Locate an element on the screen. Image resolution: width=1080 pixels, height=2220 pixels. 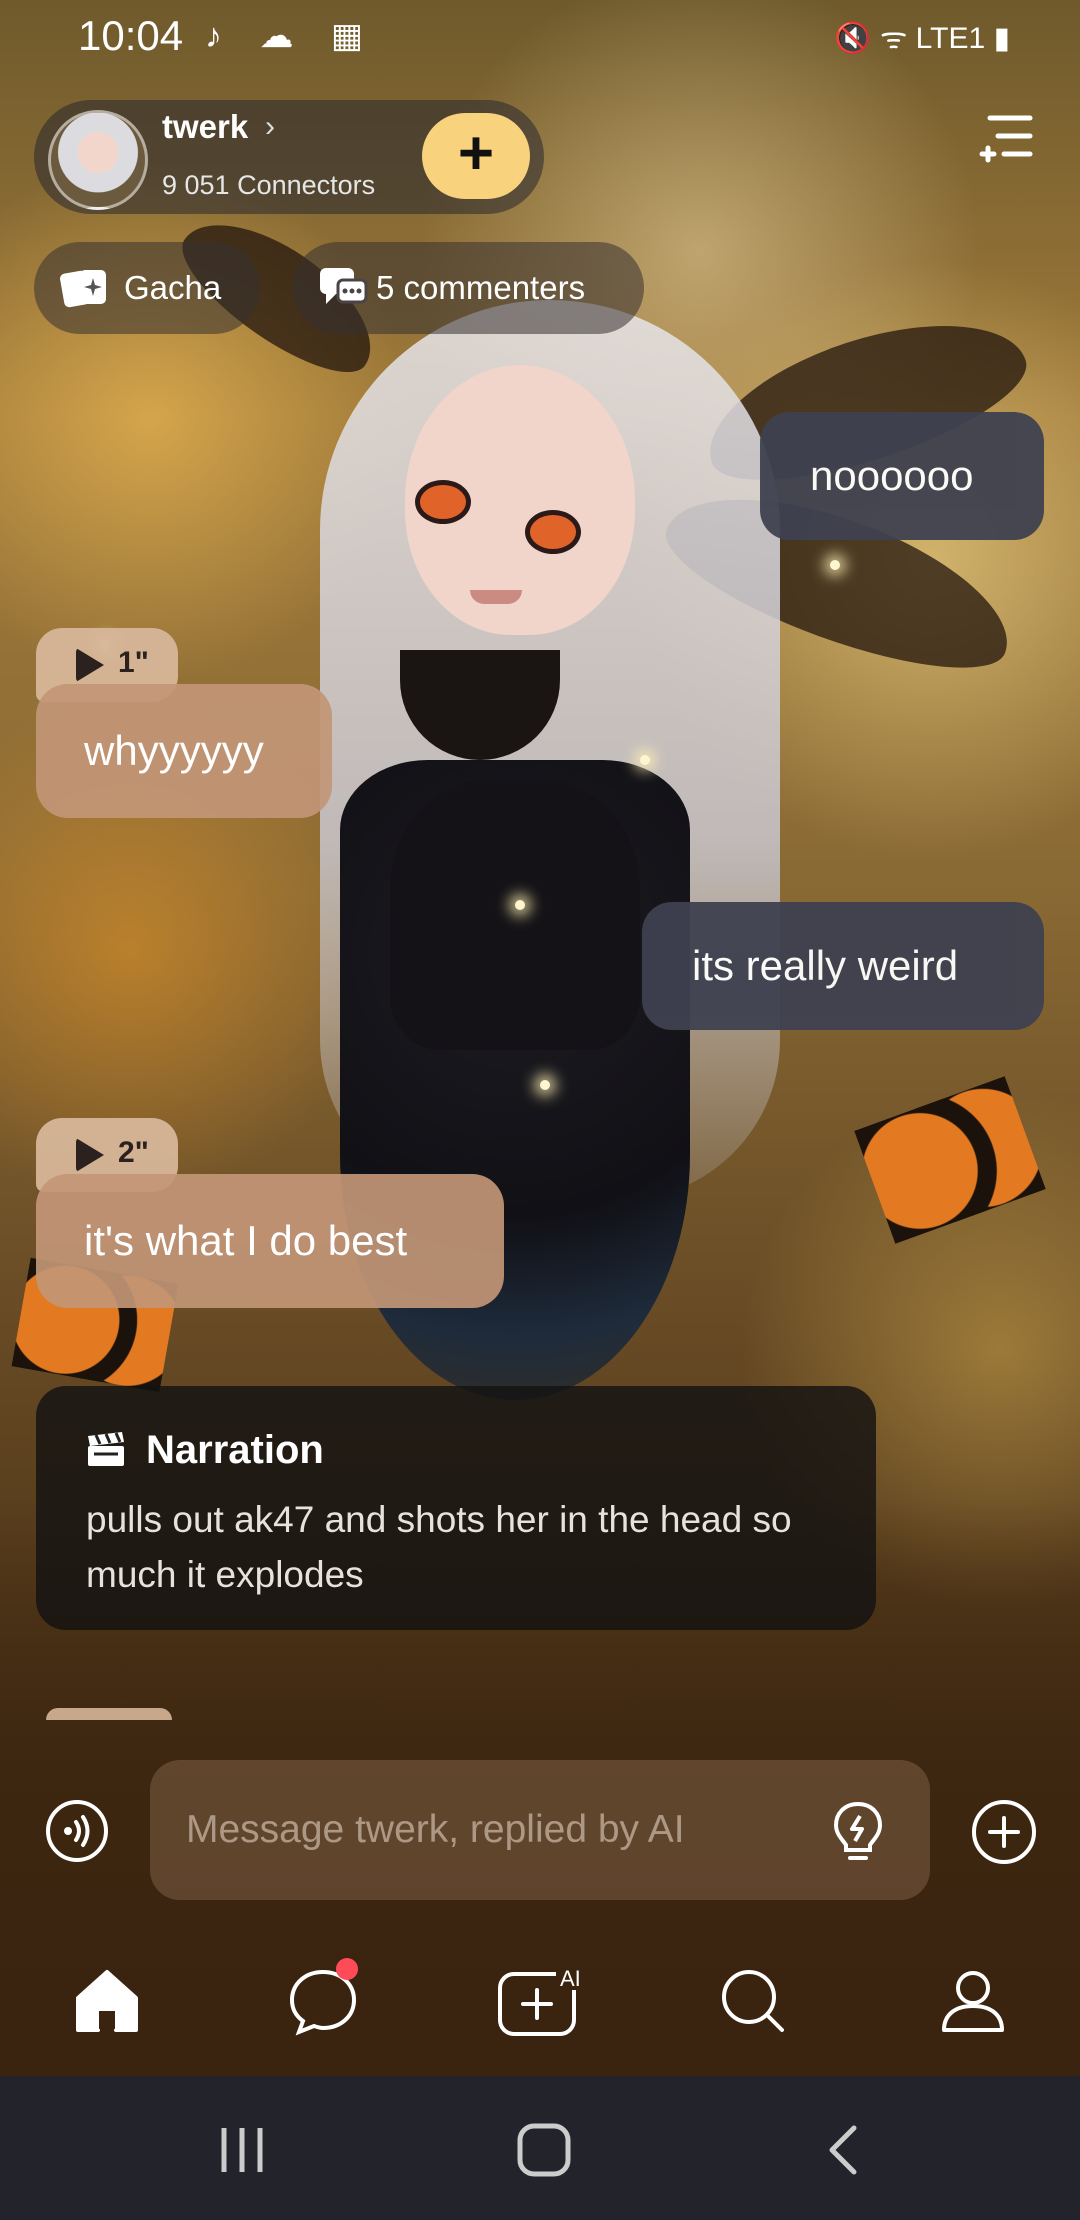
message-input-placeholder: Message twerk, replied by AI is located at coordinates (435, 1829).